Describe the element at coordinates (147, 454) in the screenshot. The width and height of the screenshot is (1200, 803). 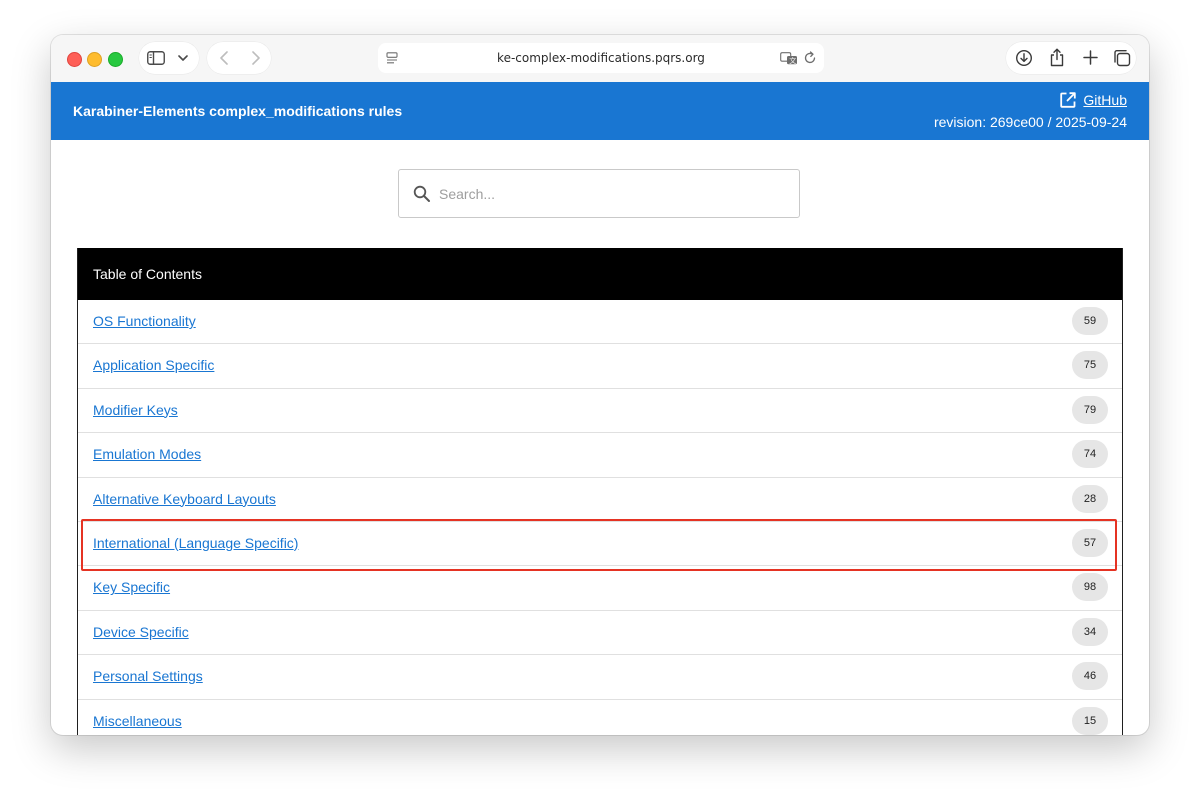
I see `toc-link: Emulation Modes` at that location.